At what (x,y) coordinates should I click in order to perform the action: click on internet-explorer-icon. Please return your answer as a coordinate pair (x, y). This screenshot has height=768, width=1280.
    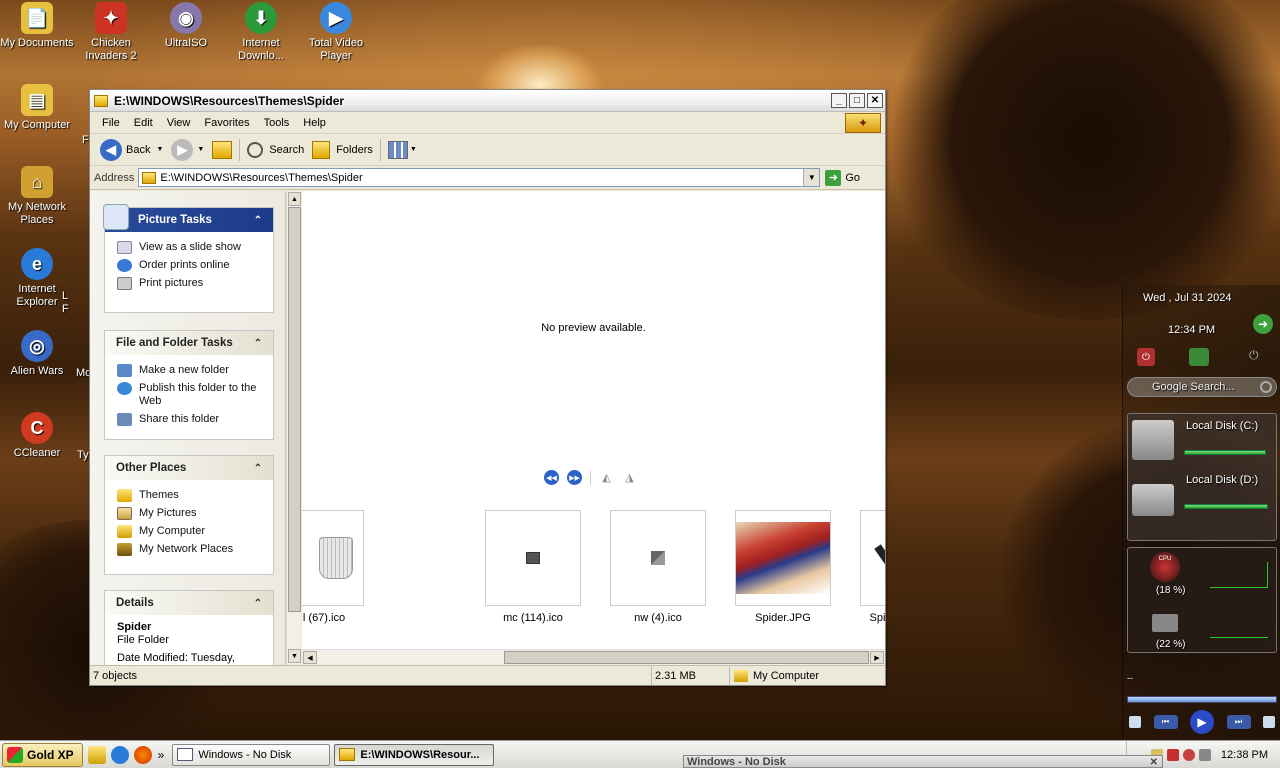
    Looking at the image, I should click on (119, 754).